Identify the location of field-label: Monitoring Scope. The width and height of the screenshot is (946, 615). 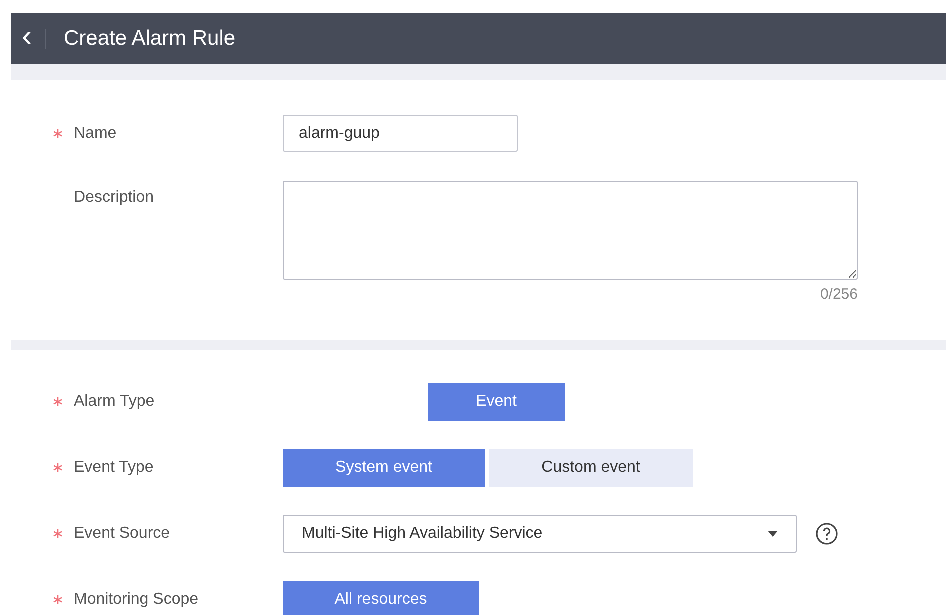
(136, 600).